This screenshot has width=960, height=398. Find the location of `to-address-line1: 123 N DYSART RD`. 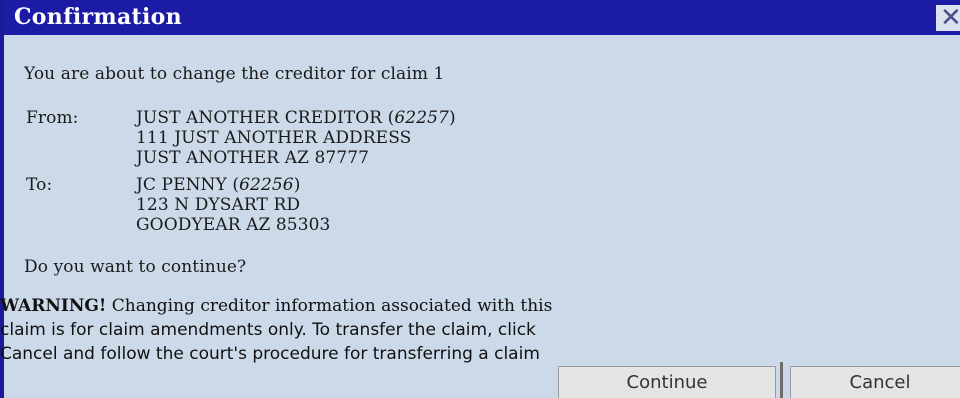

to-address-line1: 123 N DYSART RD is located at coordinates (218, 205).